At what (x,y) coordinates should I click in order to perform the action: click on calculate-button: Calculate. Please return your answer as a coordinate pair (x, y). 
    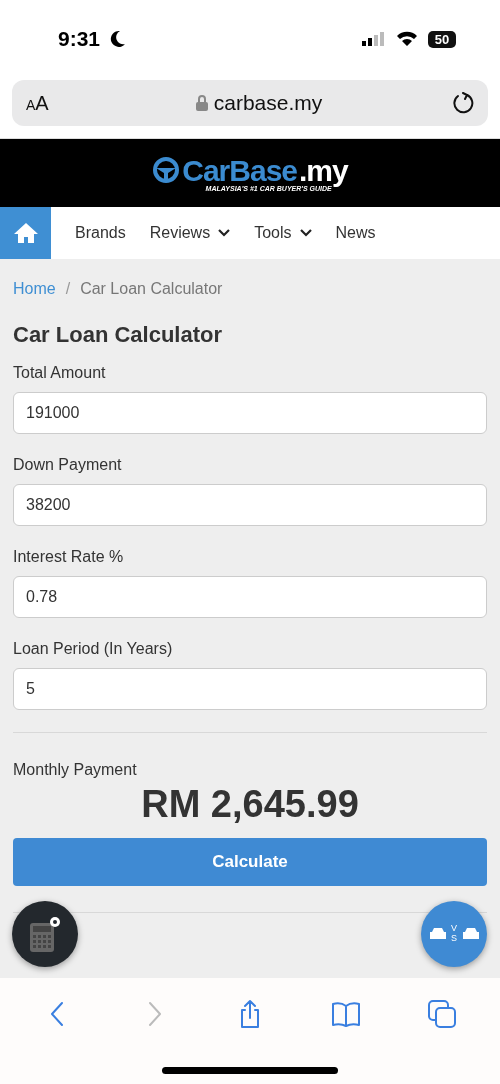
    Looking at the image, I should click on (250, 862).